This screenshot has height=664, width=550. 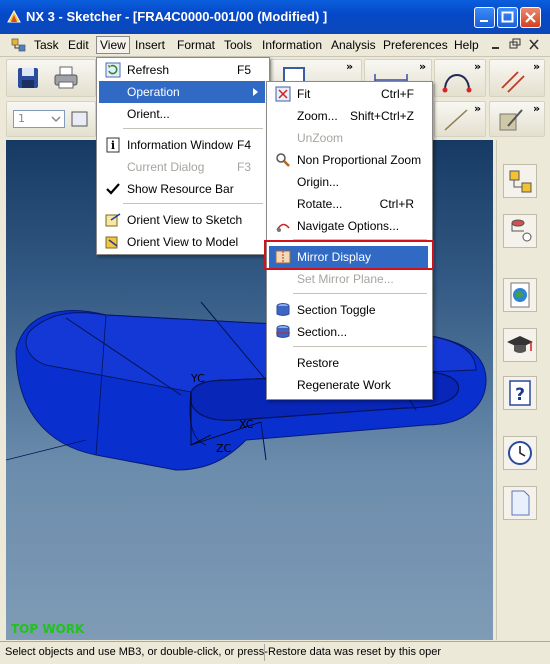 What do you see at coordinates (353, 45) in the screenshot?
I see `menu-analysis: Analysis` at bounding box center [353, 45].